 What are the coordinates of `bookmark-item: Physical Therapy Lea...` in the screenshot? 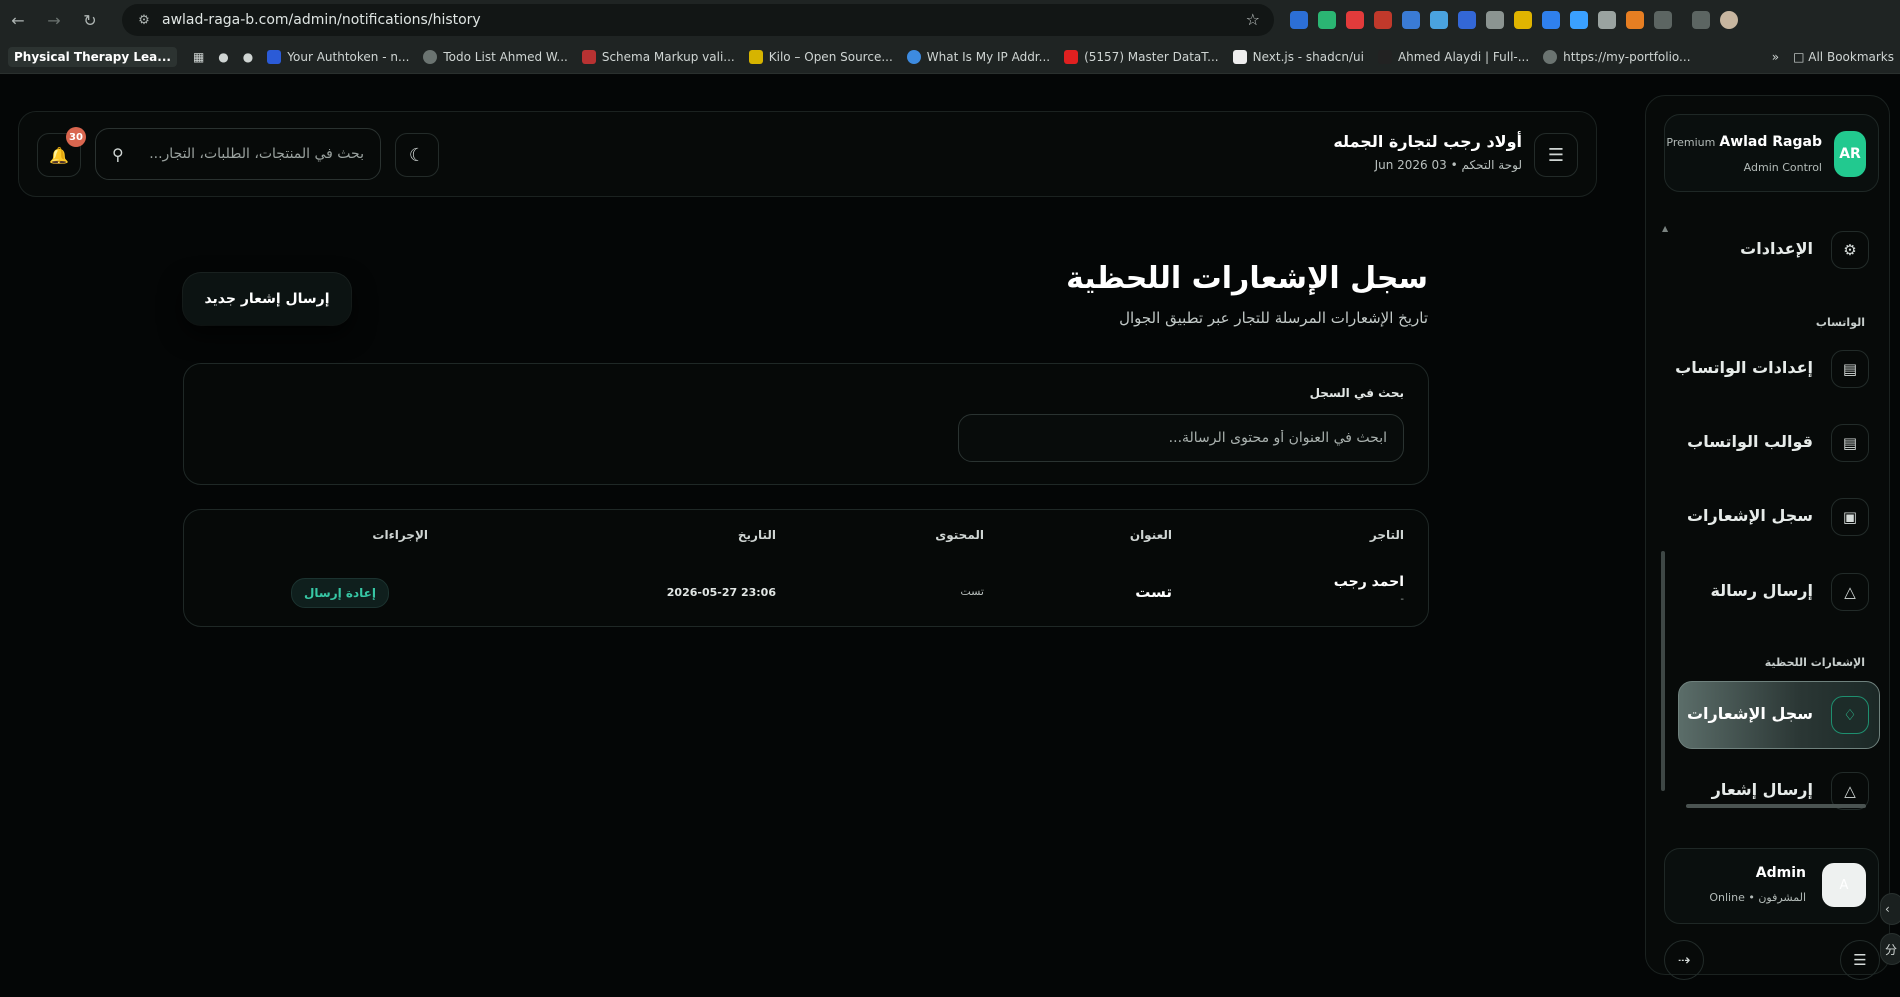 It's located at (92, 56).